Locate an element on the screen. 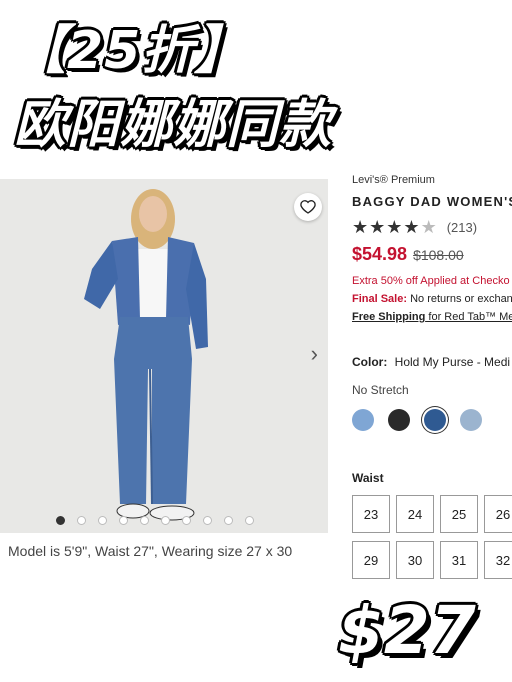  review-count: (213) is located at coordinates (462, 227).